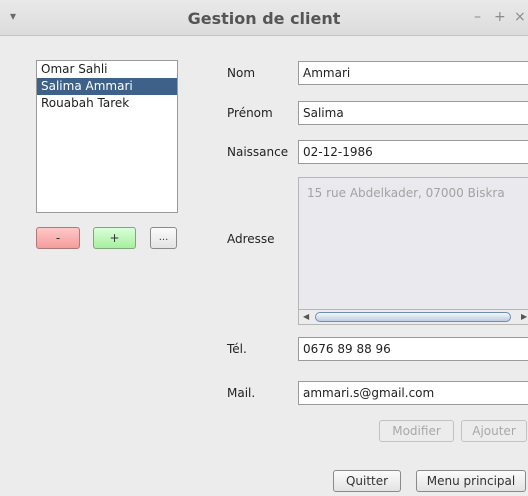  What do you see at coordinates (258, 152) in the screenshot?
I see `naissance-label: Naissance` at bounding box center [258, 152].